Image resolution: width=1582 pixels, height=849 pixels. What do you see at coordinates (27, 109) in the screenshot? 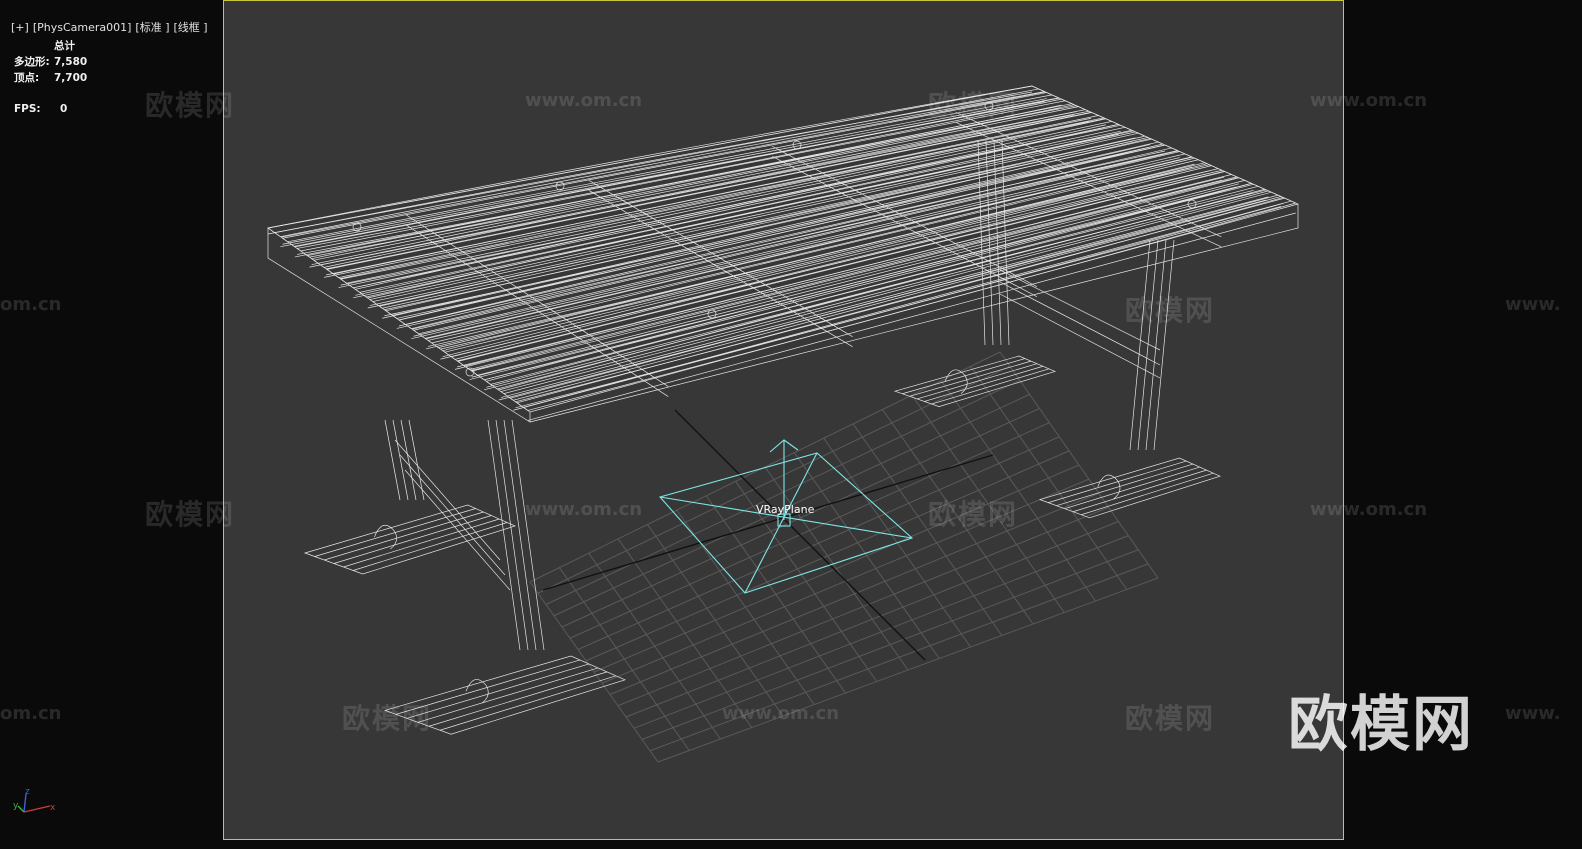
I see `fps-label: FPS:` at bounding box center [27, 109].